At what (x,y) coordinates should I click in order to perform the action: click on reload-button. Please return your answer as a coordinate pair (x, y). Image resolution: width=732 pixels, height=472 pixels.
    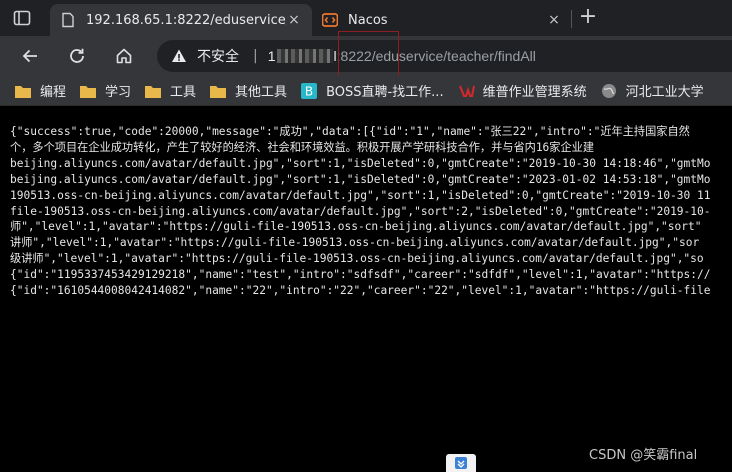
    Looking at the image, I should click on (77, 56).